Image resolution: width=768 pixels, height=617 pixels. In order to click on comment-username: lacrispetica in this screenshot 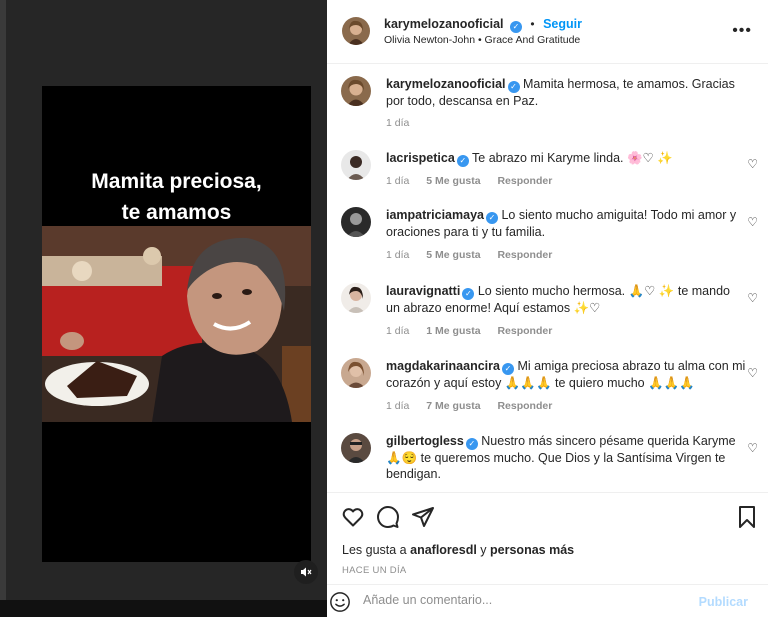, I will do `click(420, 158)`.